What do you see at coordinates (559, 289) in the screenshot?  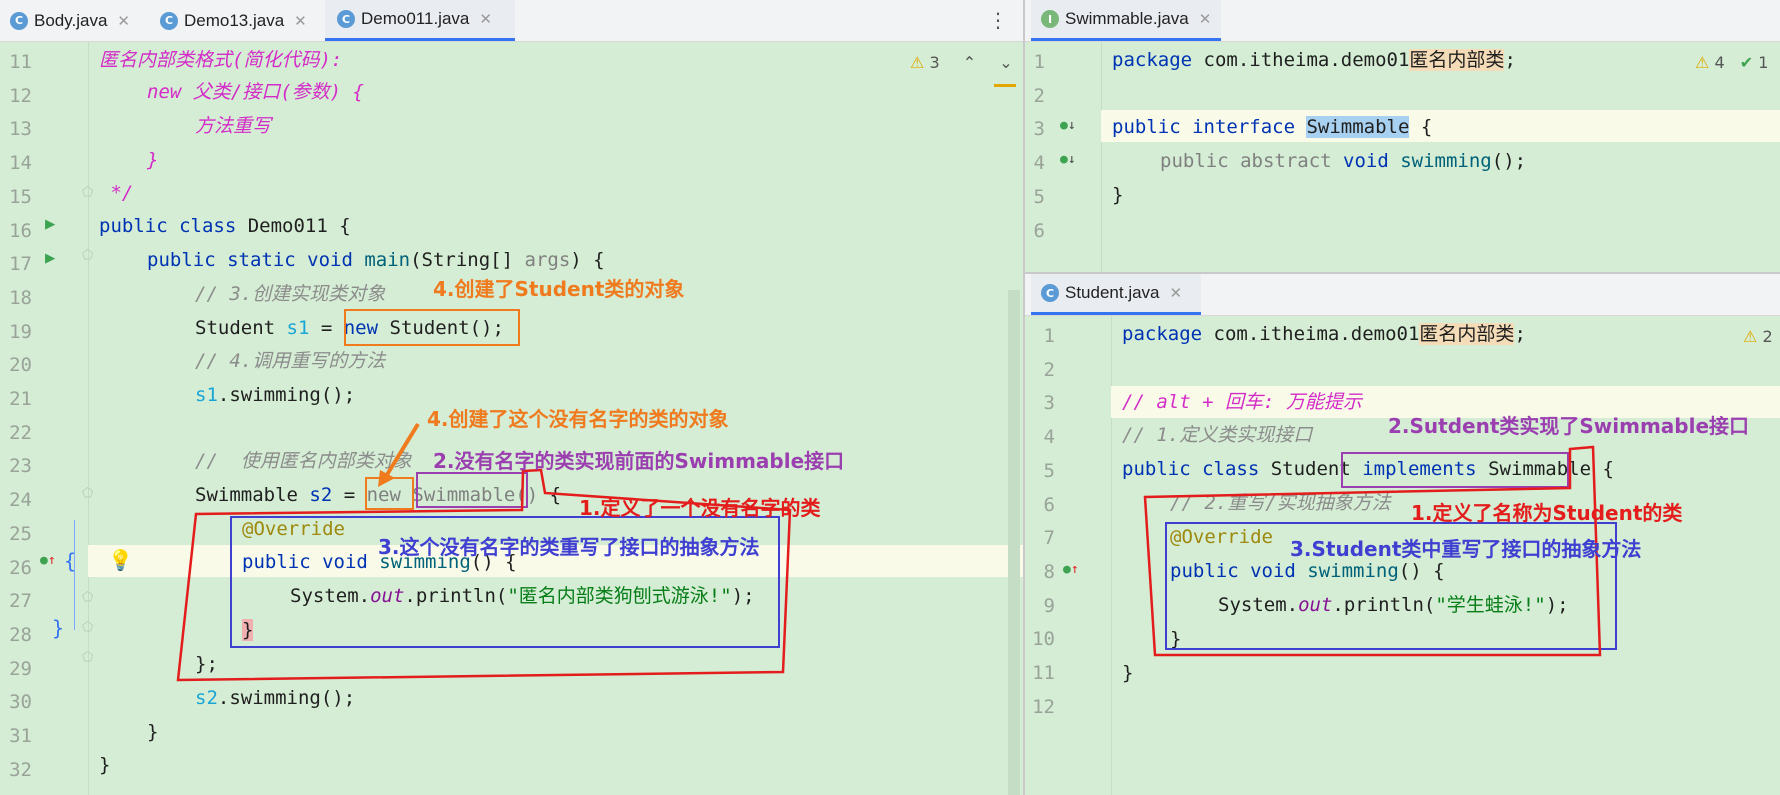 I see `annotation-create-student: 4.创建了Student类的对象` at bounding box center [559, 289].